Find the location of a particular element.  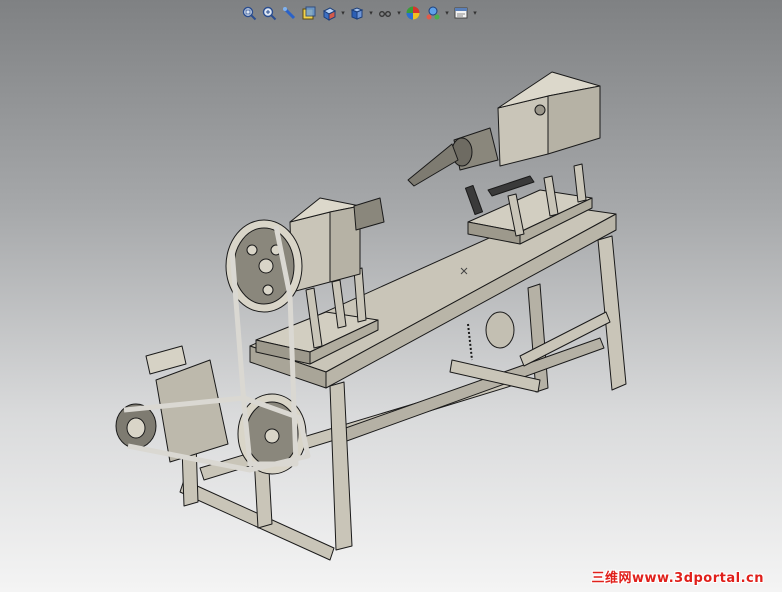

headstock-spindle-chuck is located at coordinates (369, 214).